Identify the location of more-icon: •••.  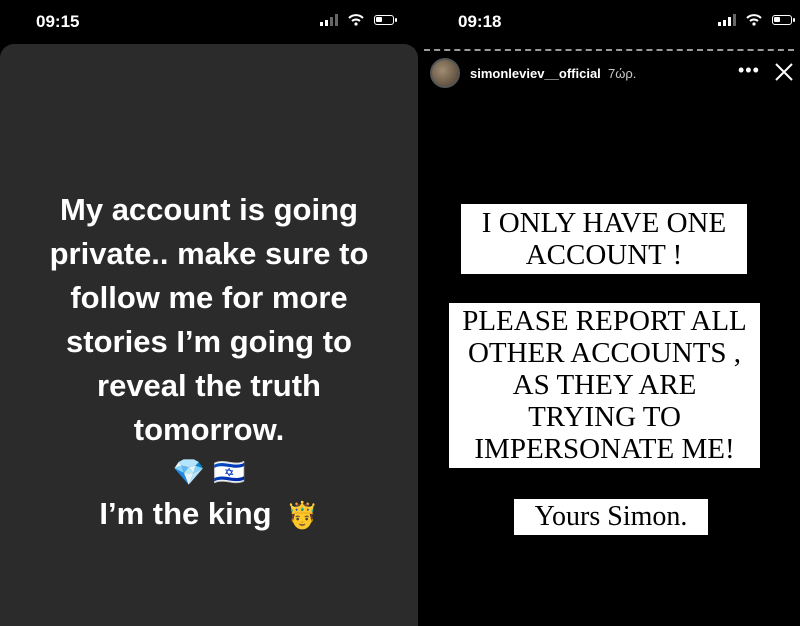
(749, 70).